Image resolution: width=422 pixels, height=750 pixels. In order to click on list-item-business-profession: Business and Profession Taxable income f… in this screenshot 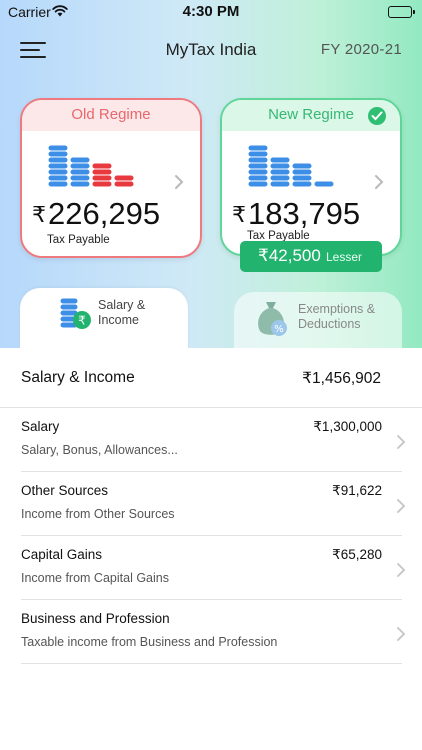, I will do `click(213, 632)`.